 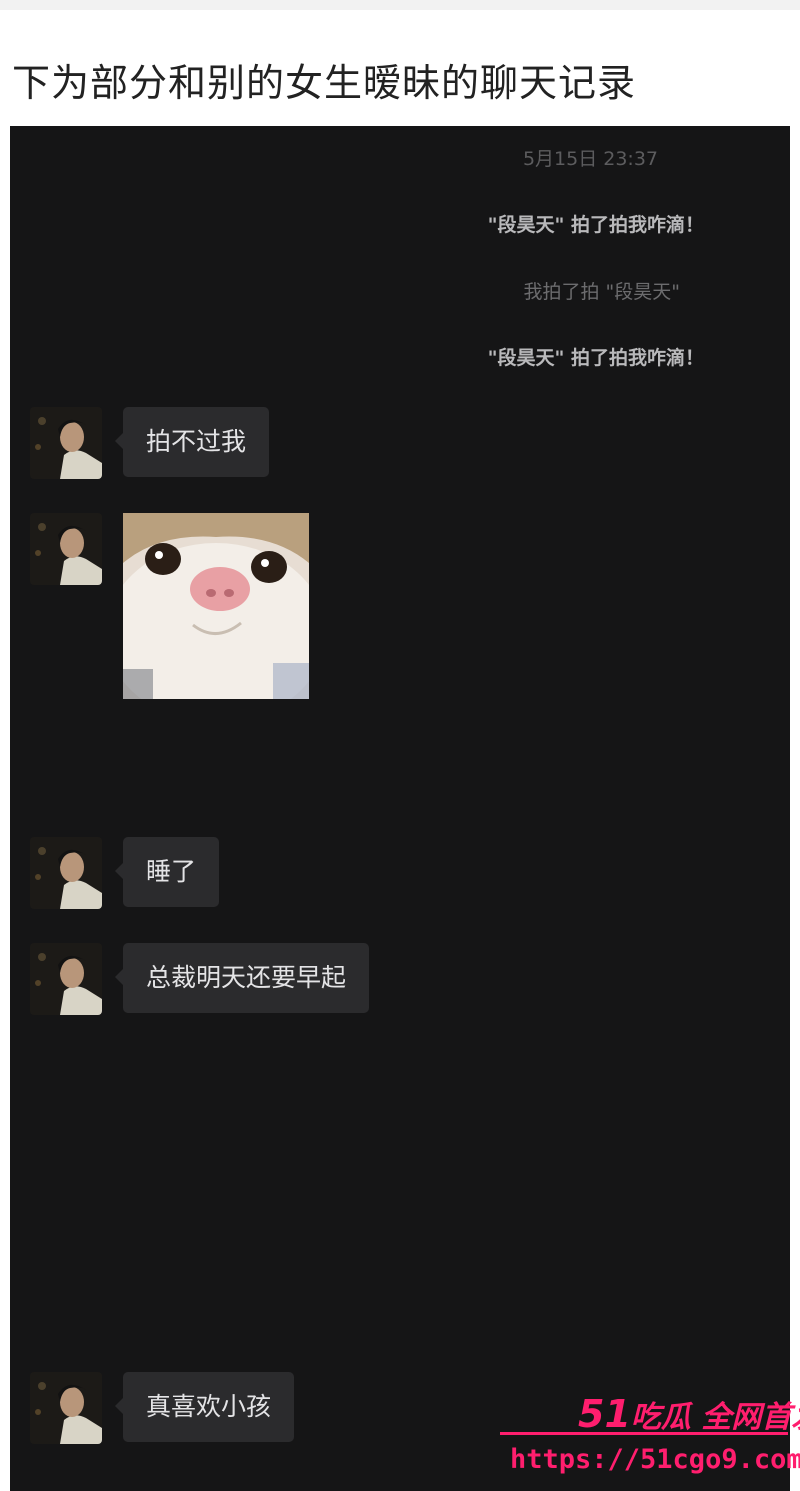 I want to click on message-bubble: 睡了, so click(x=167, y=872).